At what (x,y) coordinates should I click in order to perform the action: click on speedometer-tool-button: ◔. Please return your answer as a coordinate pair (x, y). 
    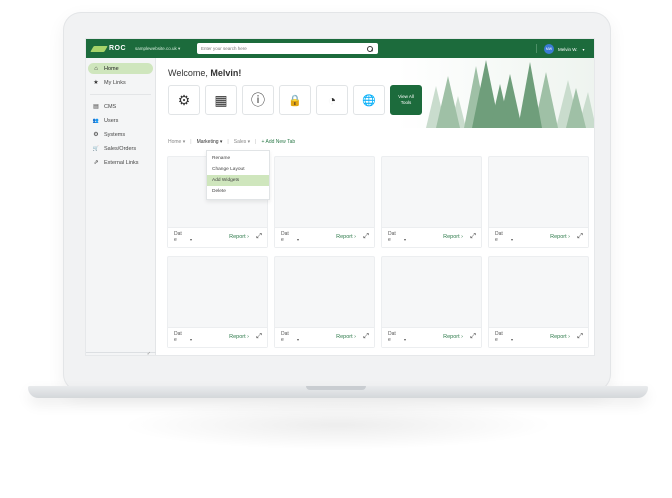
    Looking at the image, I should click on (332, 100).